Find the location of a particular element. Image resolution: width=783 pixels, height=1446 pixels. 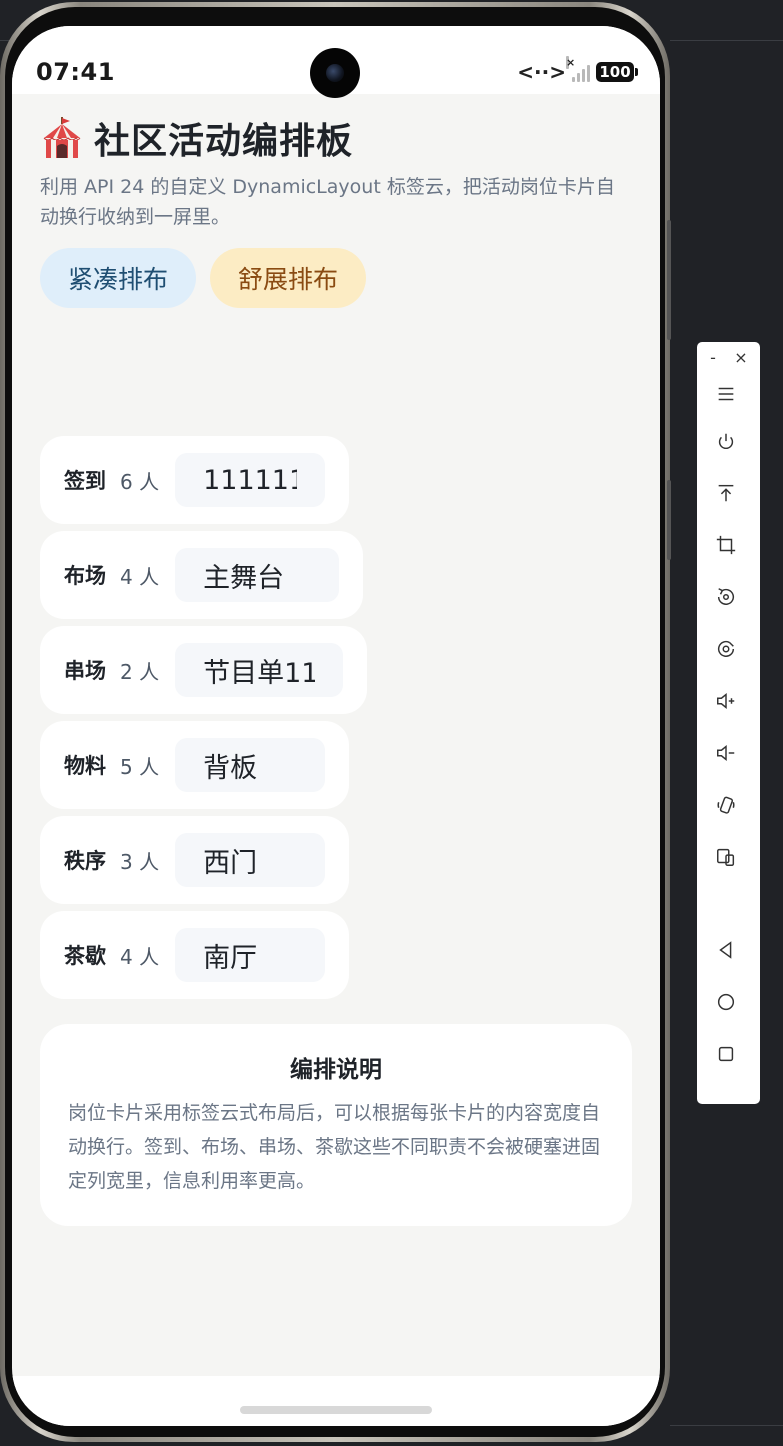

role-card-tea-break: 茶歇 4 人 is located at coordinates (195, 955).